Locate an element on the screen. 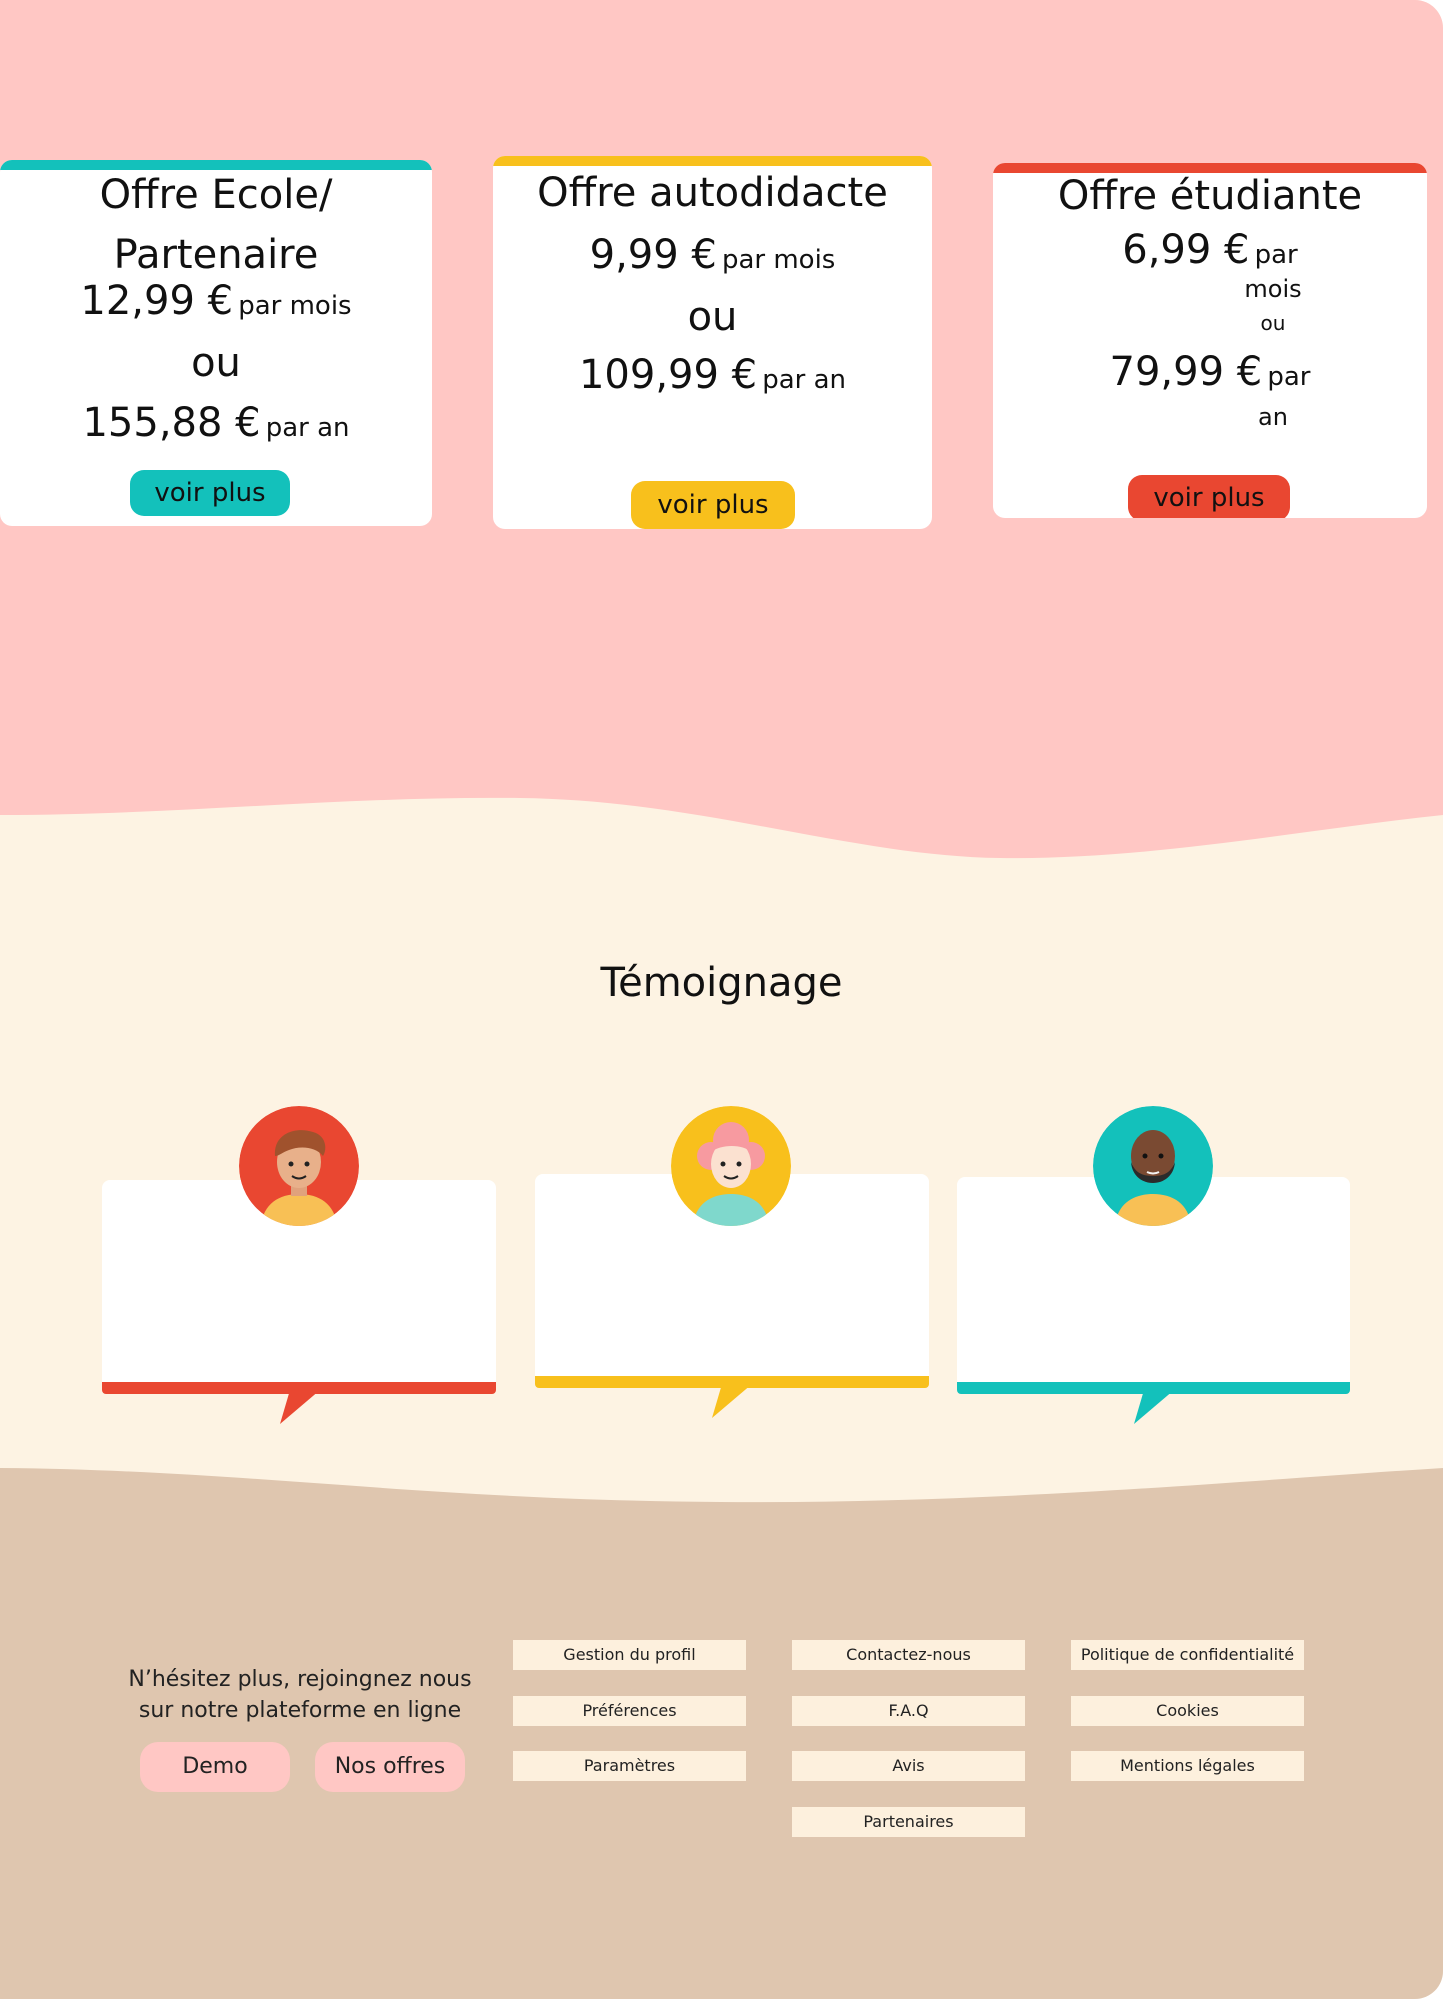  offer-title-line1: Offre étudiante is located at coordinates (1210, 196).